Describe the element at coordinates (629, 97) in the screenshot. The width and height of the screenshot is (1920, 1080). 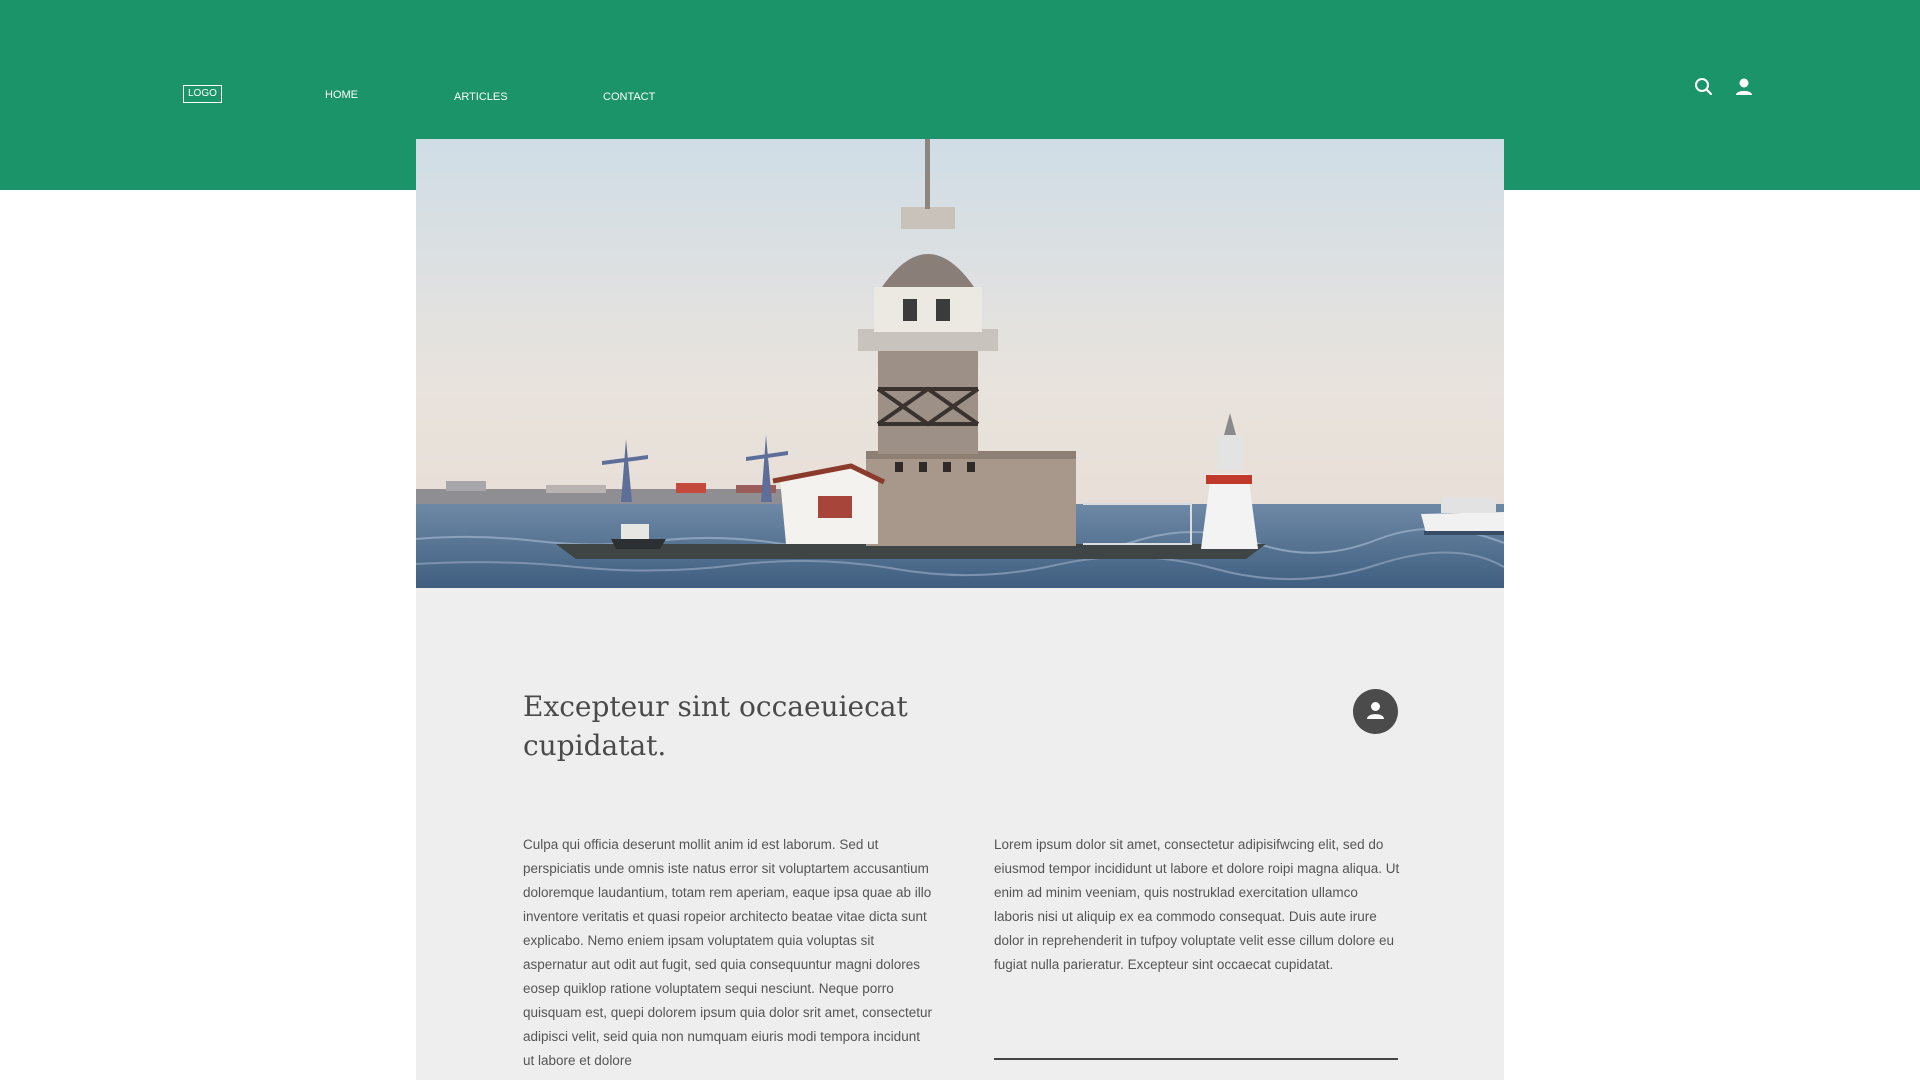
I see `nav-contact: CONTACT` at that location.